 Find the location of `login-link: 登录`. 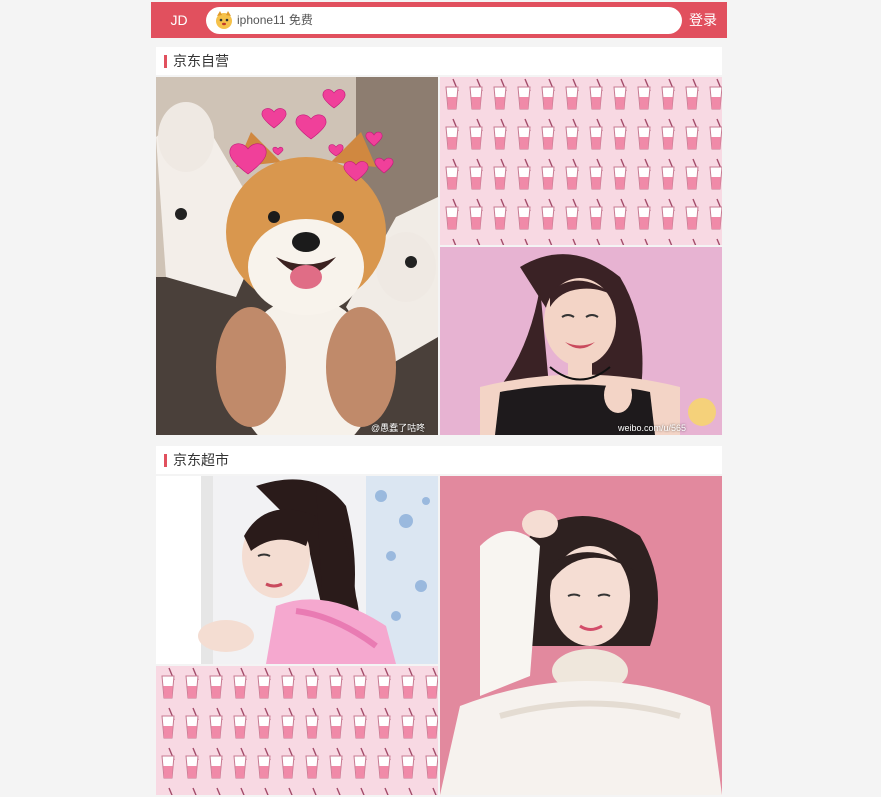

login-link: 登录 is located at coordinates (703, 20).